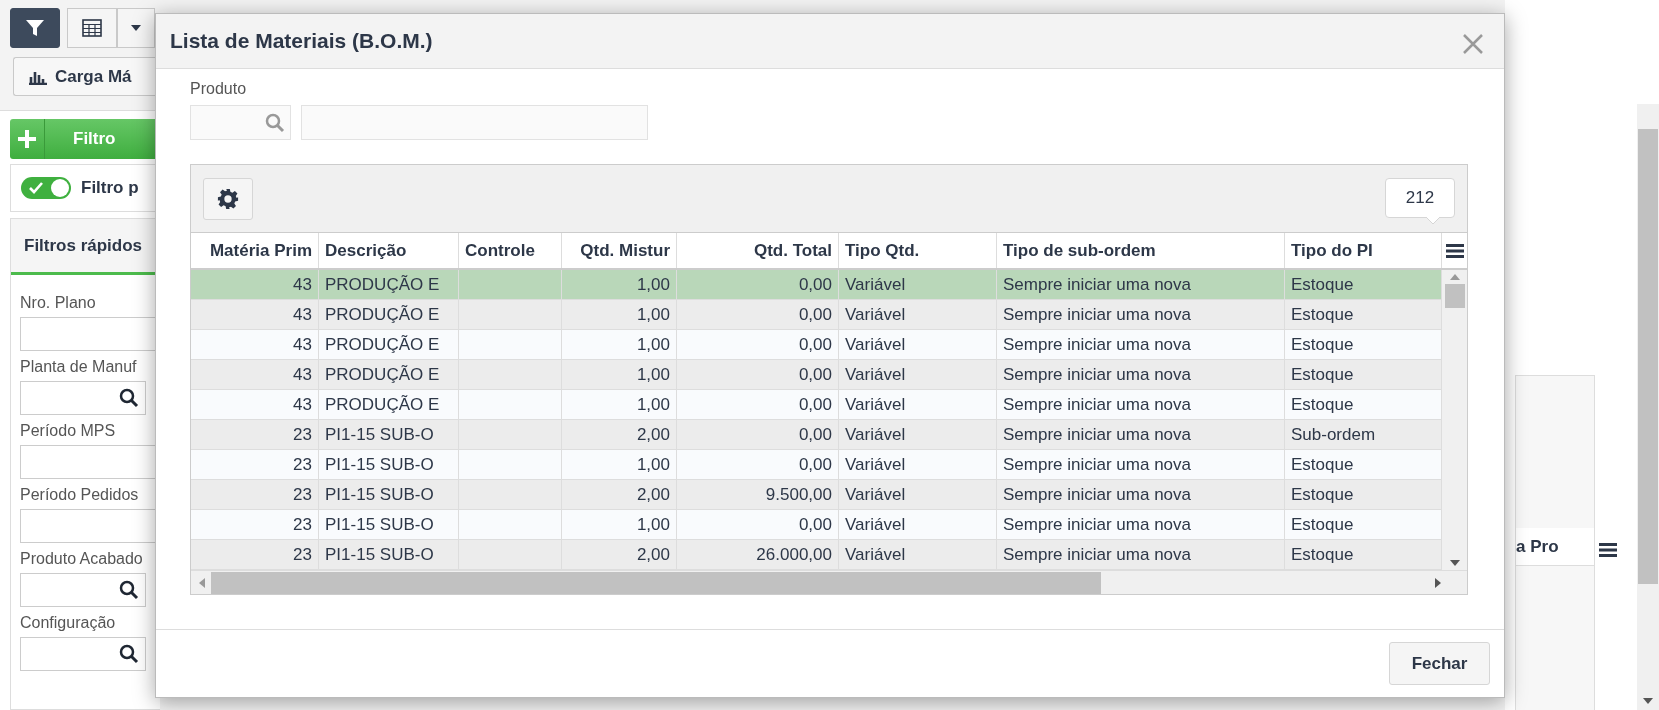 Image resolution: width=1659 pixels, height=710 pixels. I want to click on column-header: Matéria Prim, so click(255, 250).